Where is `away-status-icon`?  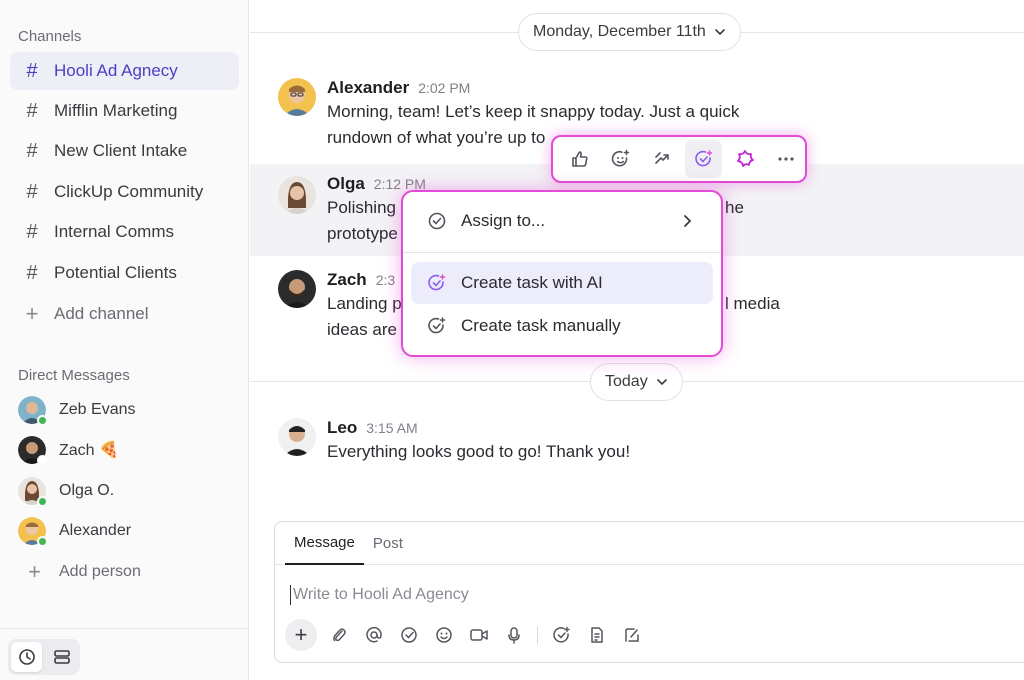 away-status-icon is located at coordinates (42, 460).